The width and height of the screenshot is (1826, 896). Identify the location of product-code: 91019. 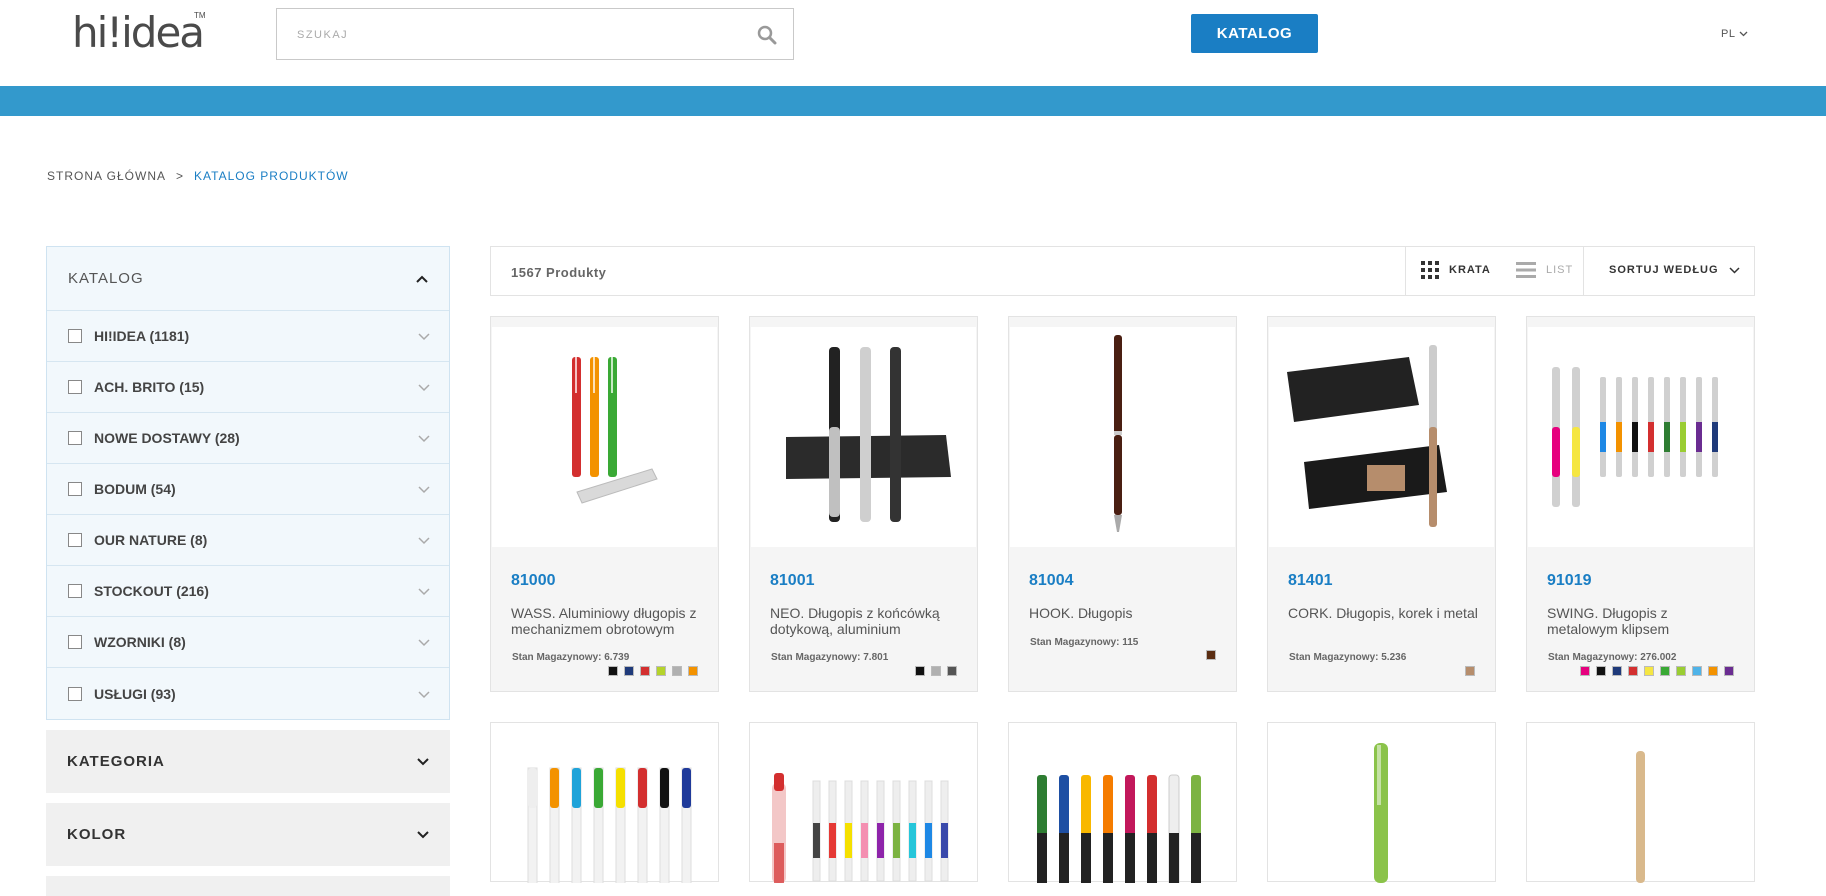
(1569, 581).